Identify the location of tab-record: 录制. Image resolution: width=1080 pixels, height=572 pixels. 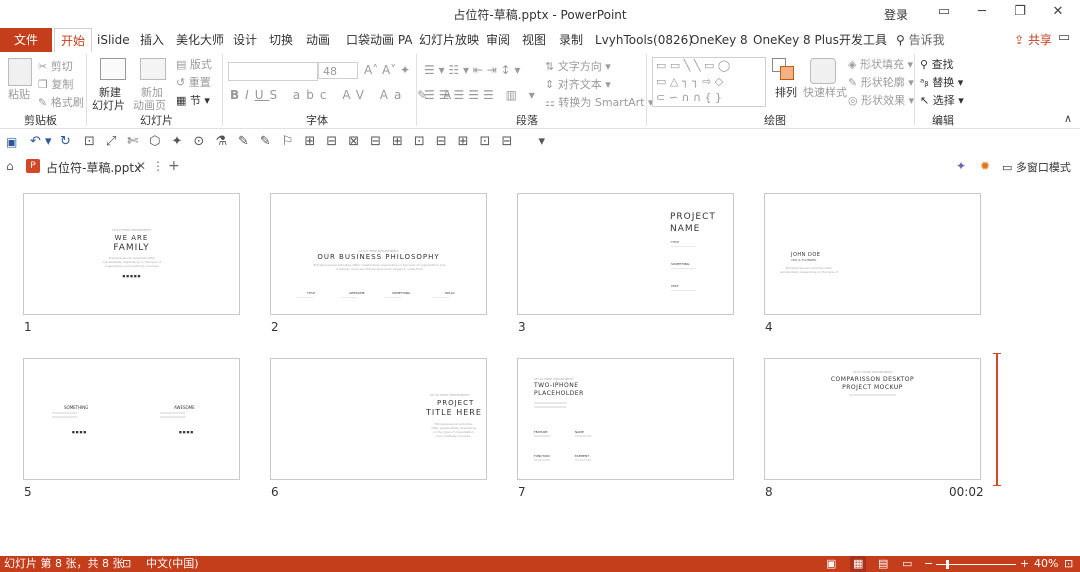
(571, 40).